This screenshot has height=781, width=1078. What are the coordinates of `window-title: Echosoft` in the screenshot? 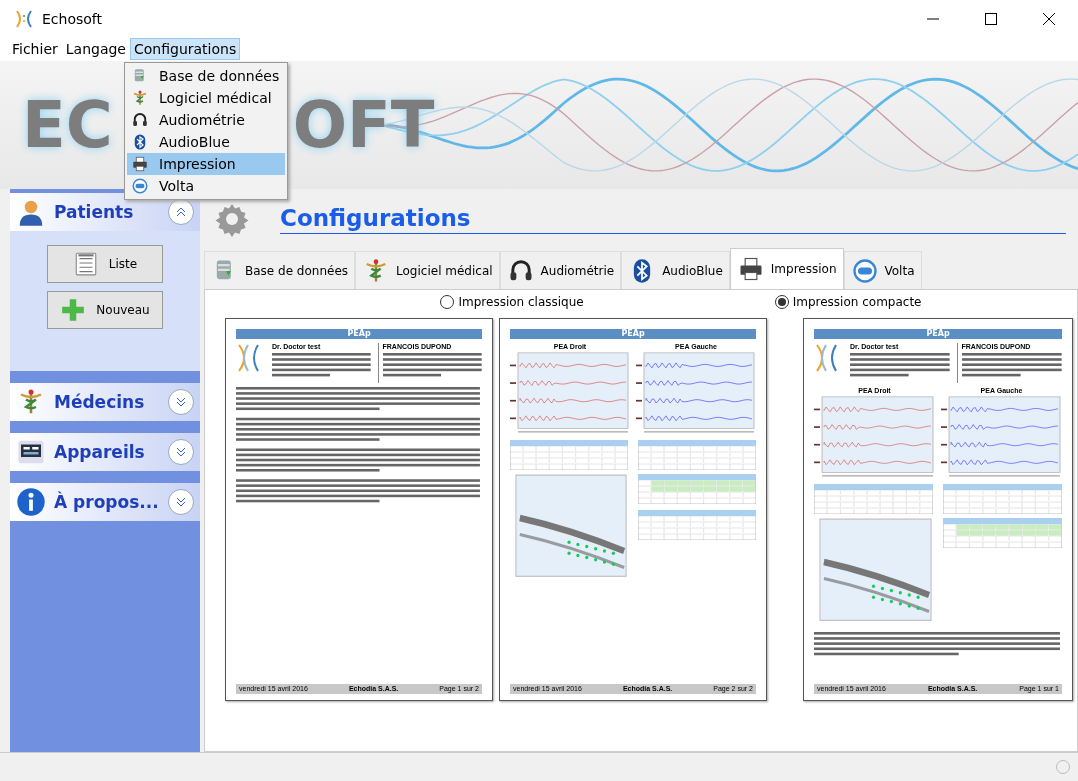 It's located at (72, 18).